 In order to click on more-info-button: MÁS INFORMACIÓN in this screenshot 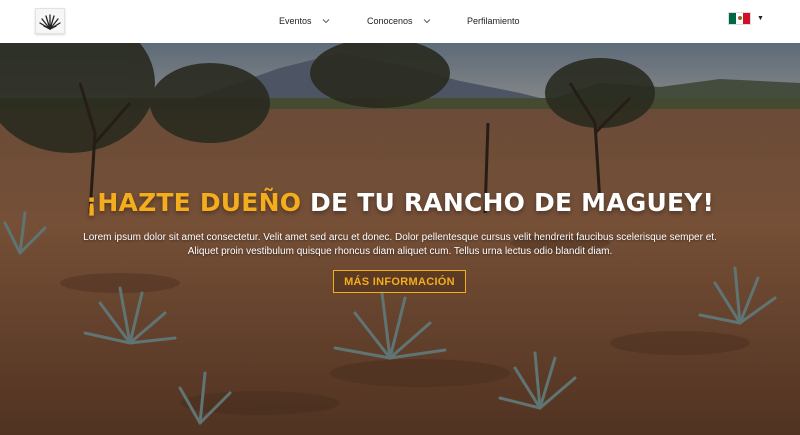, I will do `click(399, 281)`.